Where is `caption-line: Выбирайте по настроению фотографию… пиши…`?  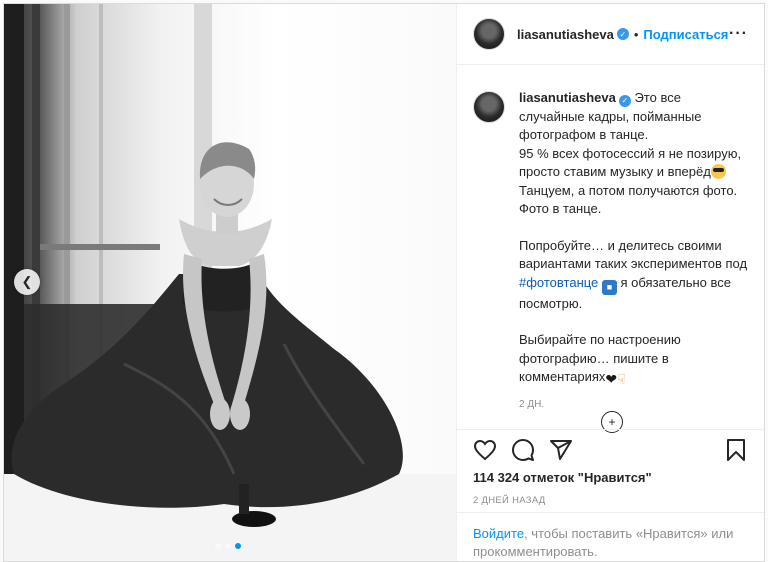
caption-line: Выбирайте по настроению фотографию… пиши… is located at coordinates (600, 358).